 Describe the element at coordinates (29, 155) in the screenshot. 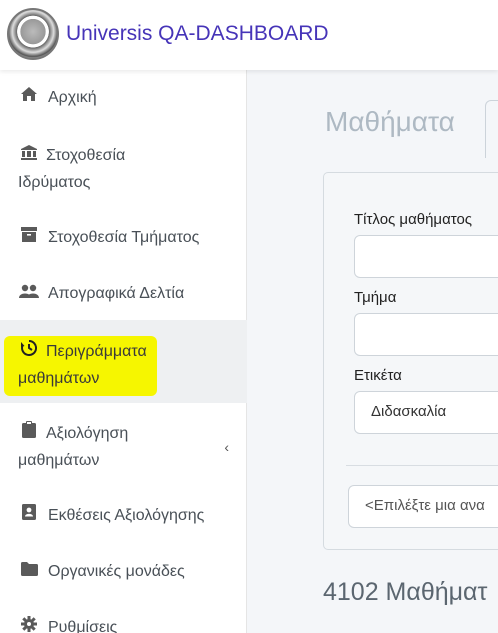

I see `institution-icon` at that location.